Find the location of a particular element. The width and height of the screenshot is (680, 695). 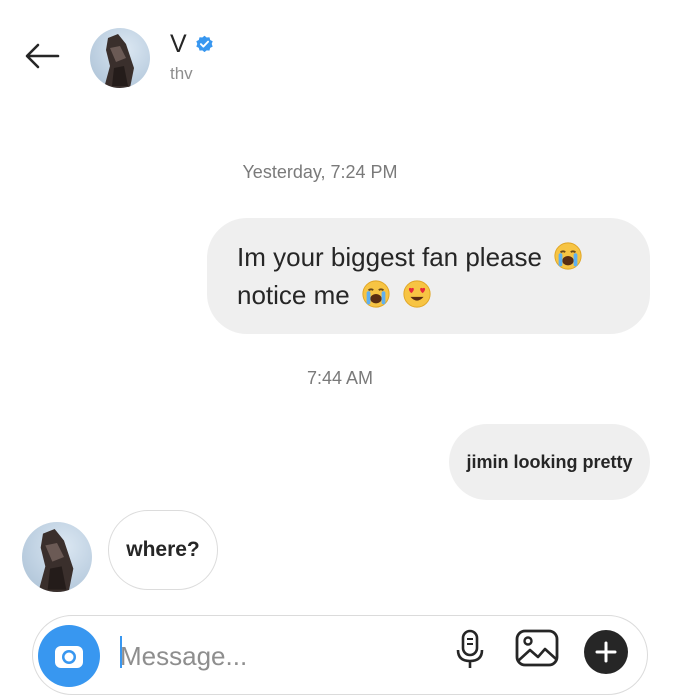

sender-avatar is located at coordinates (57, 557).